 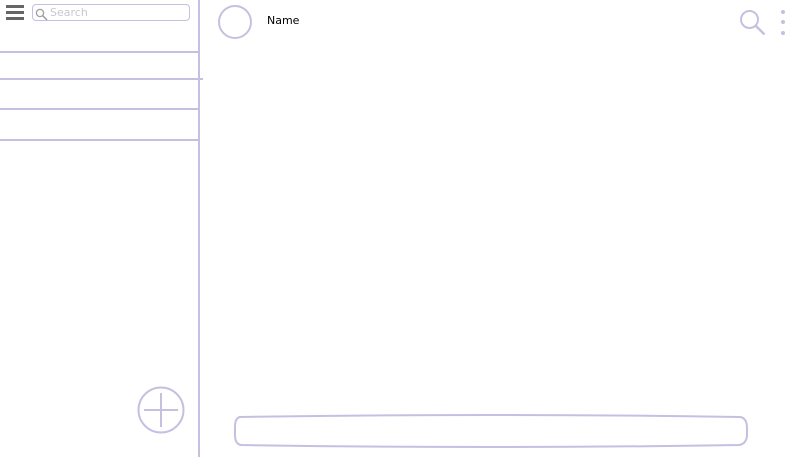 What do you see at coordinates (283, 20) in the screenshot?
I see `contact-name: Name` at bounding box center [283, 20].